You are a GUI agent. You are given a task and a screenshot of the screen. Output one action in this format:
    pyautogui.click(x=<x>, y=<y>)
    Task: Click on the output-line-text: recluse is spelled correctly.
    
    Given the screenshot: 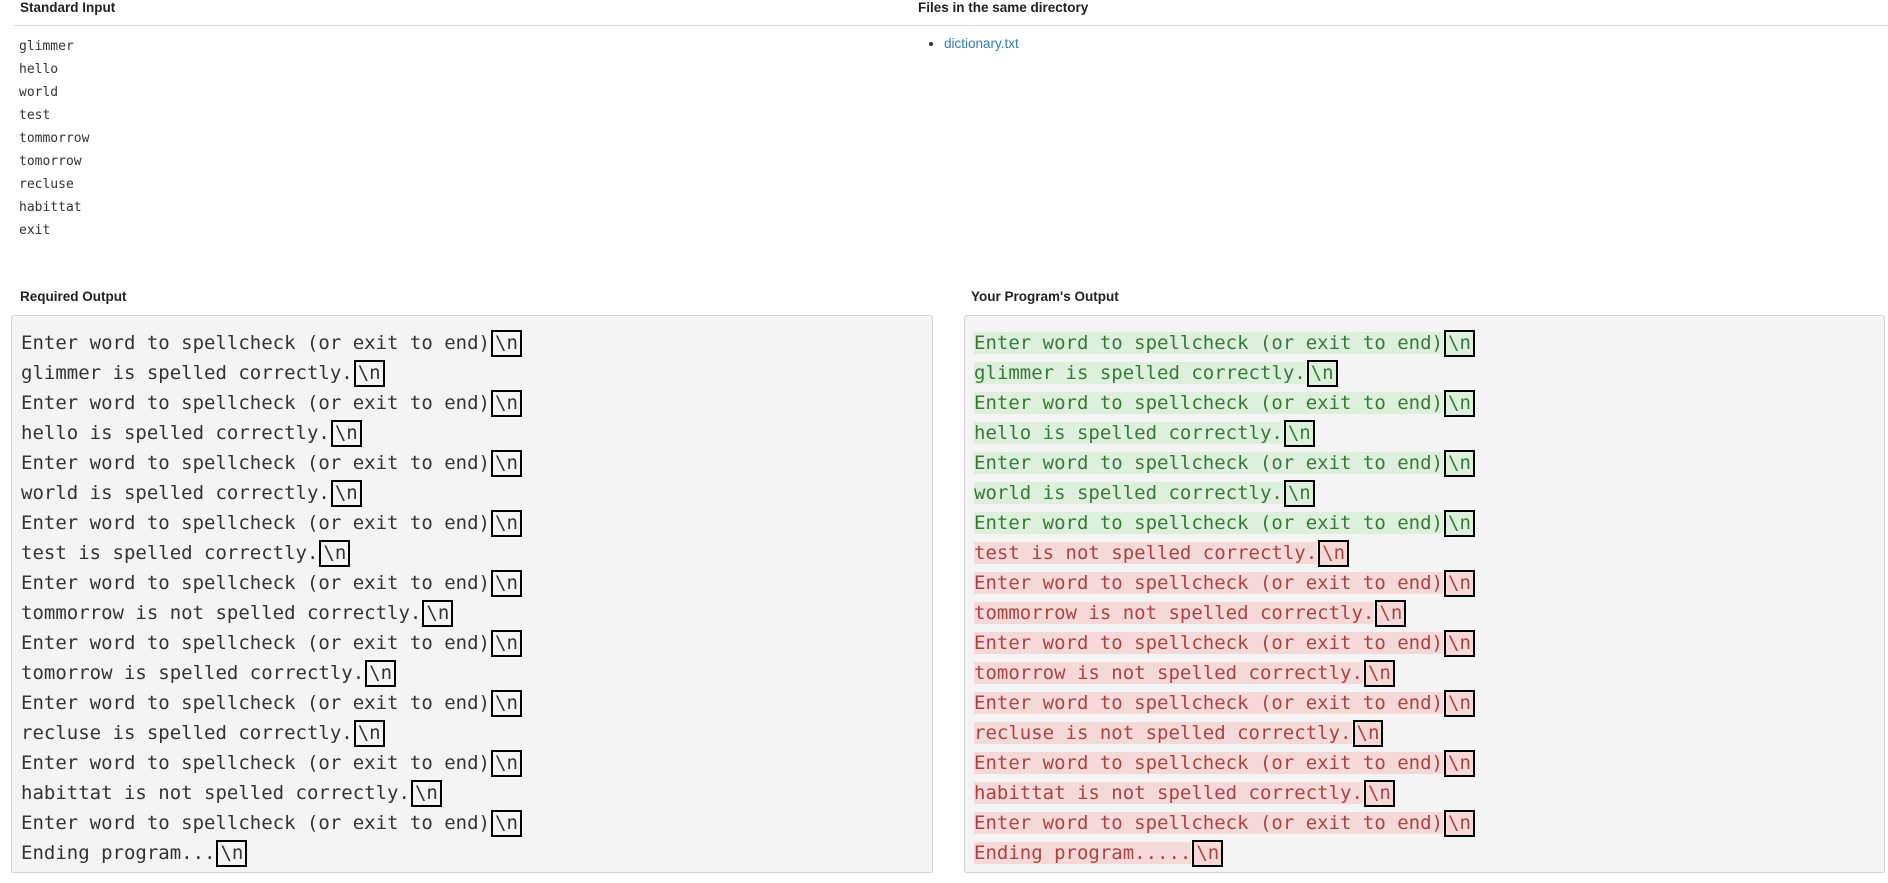 What is the action you would take?
    pyautogui.click(x=187, y=733)
    